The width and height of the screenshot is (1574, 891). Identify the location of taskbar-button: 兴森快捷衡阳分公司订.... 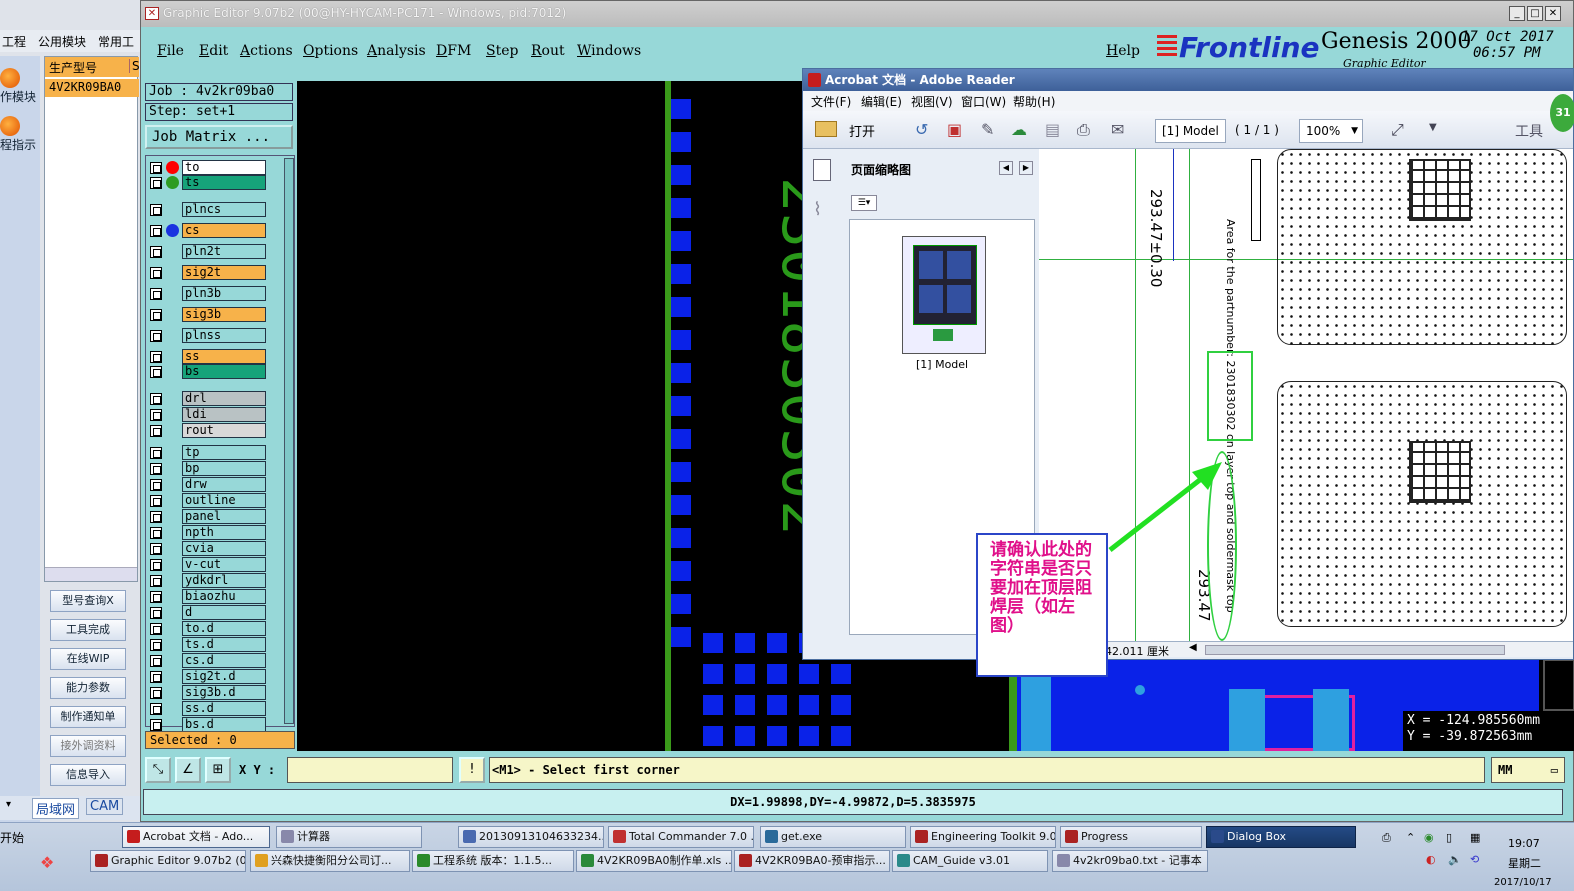
(330, 861).